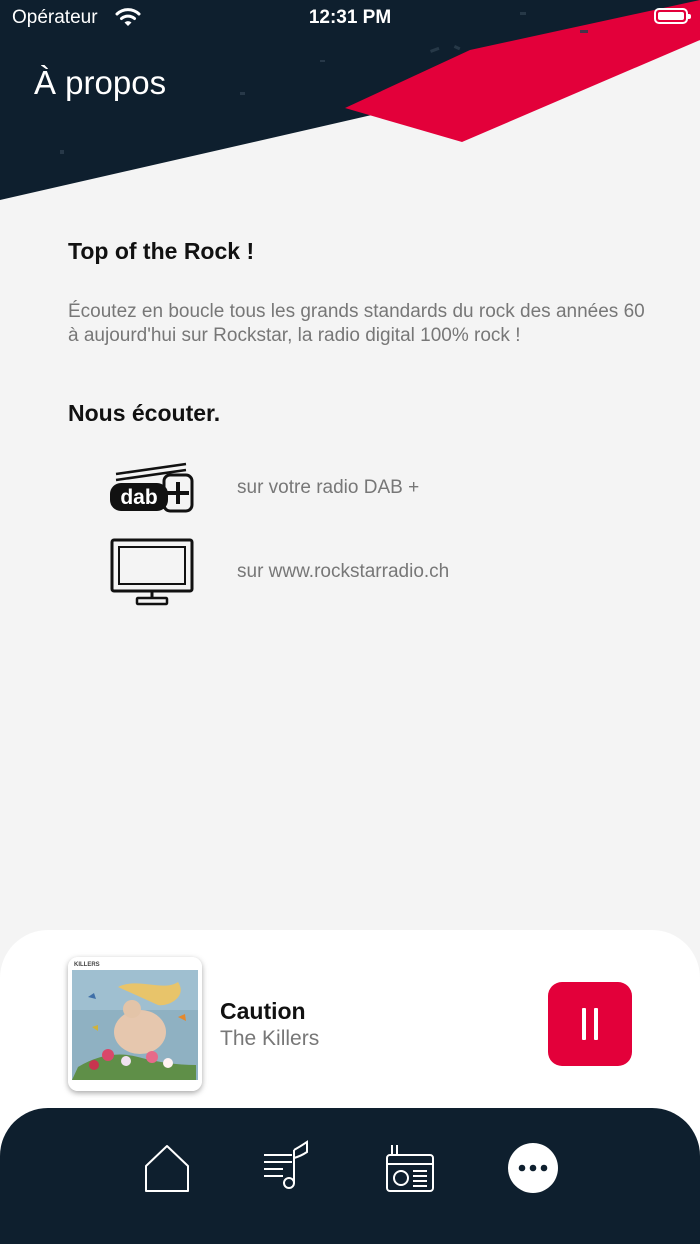 Image resolution: width=700 pixels, height=1244 pixels. I want to click on listen-item-dab: dab sur votre radio DAB +, so click(368, 488).